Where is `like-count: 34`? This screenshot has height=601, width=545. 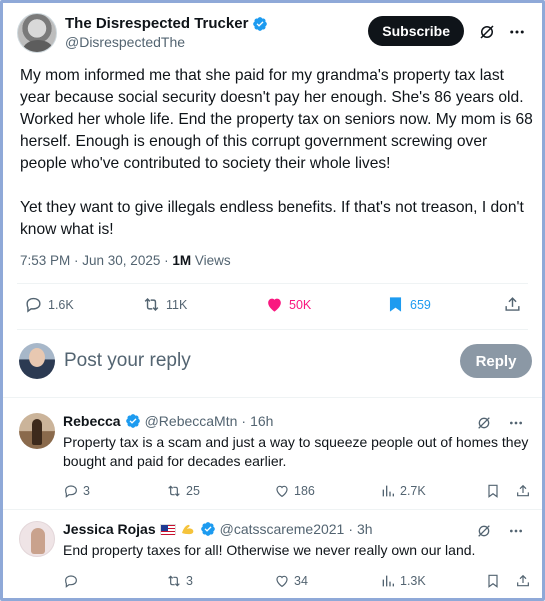
like-count: 34 is located at coordinates (301, 581).